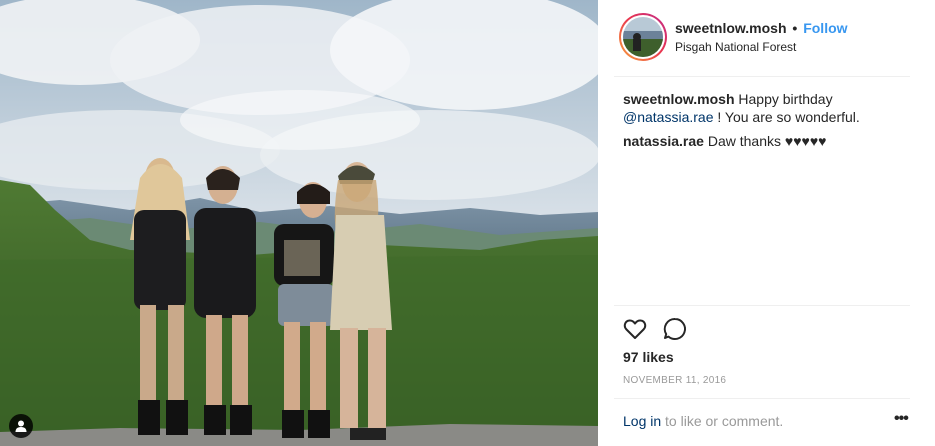 This screenshot has height=446, width=935. Describe the element at coordinates (762, 76) in the screenshot. I see `header-divider` at that location.